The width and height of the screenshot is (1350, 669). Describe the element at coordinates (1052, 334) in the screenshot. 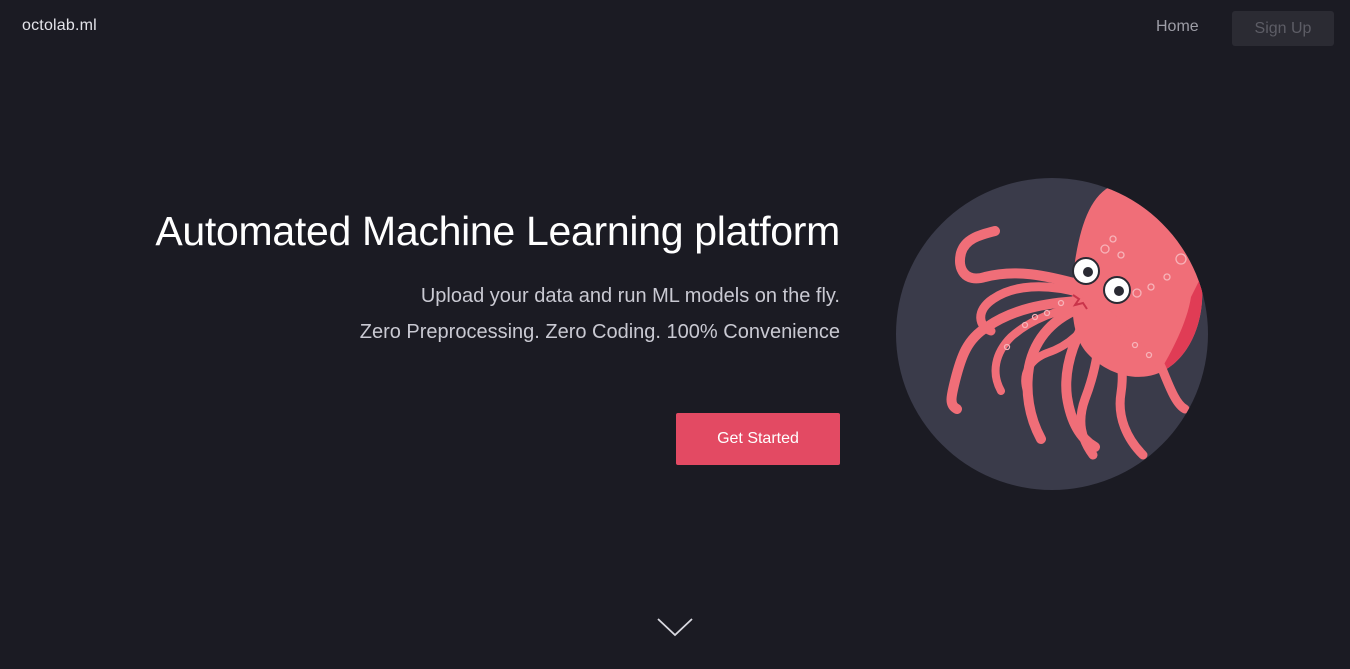

I see `octopus-illustration` at that location.